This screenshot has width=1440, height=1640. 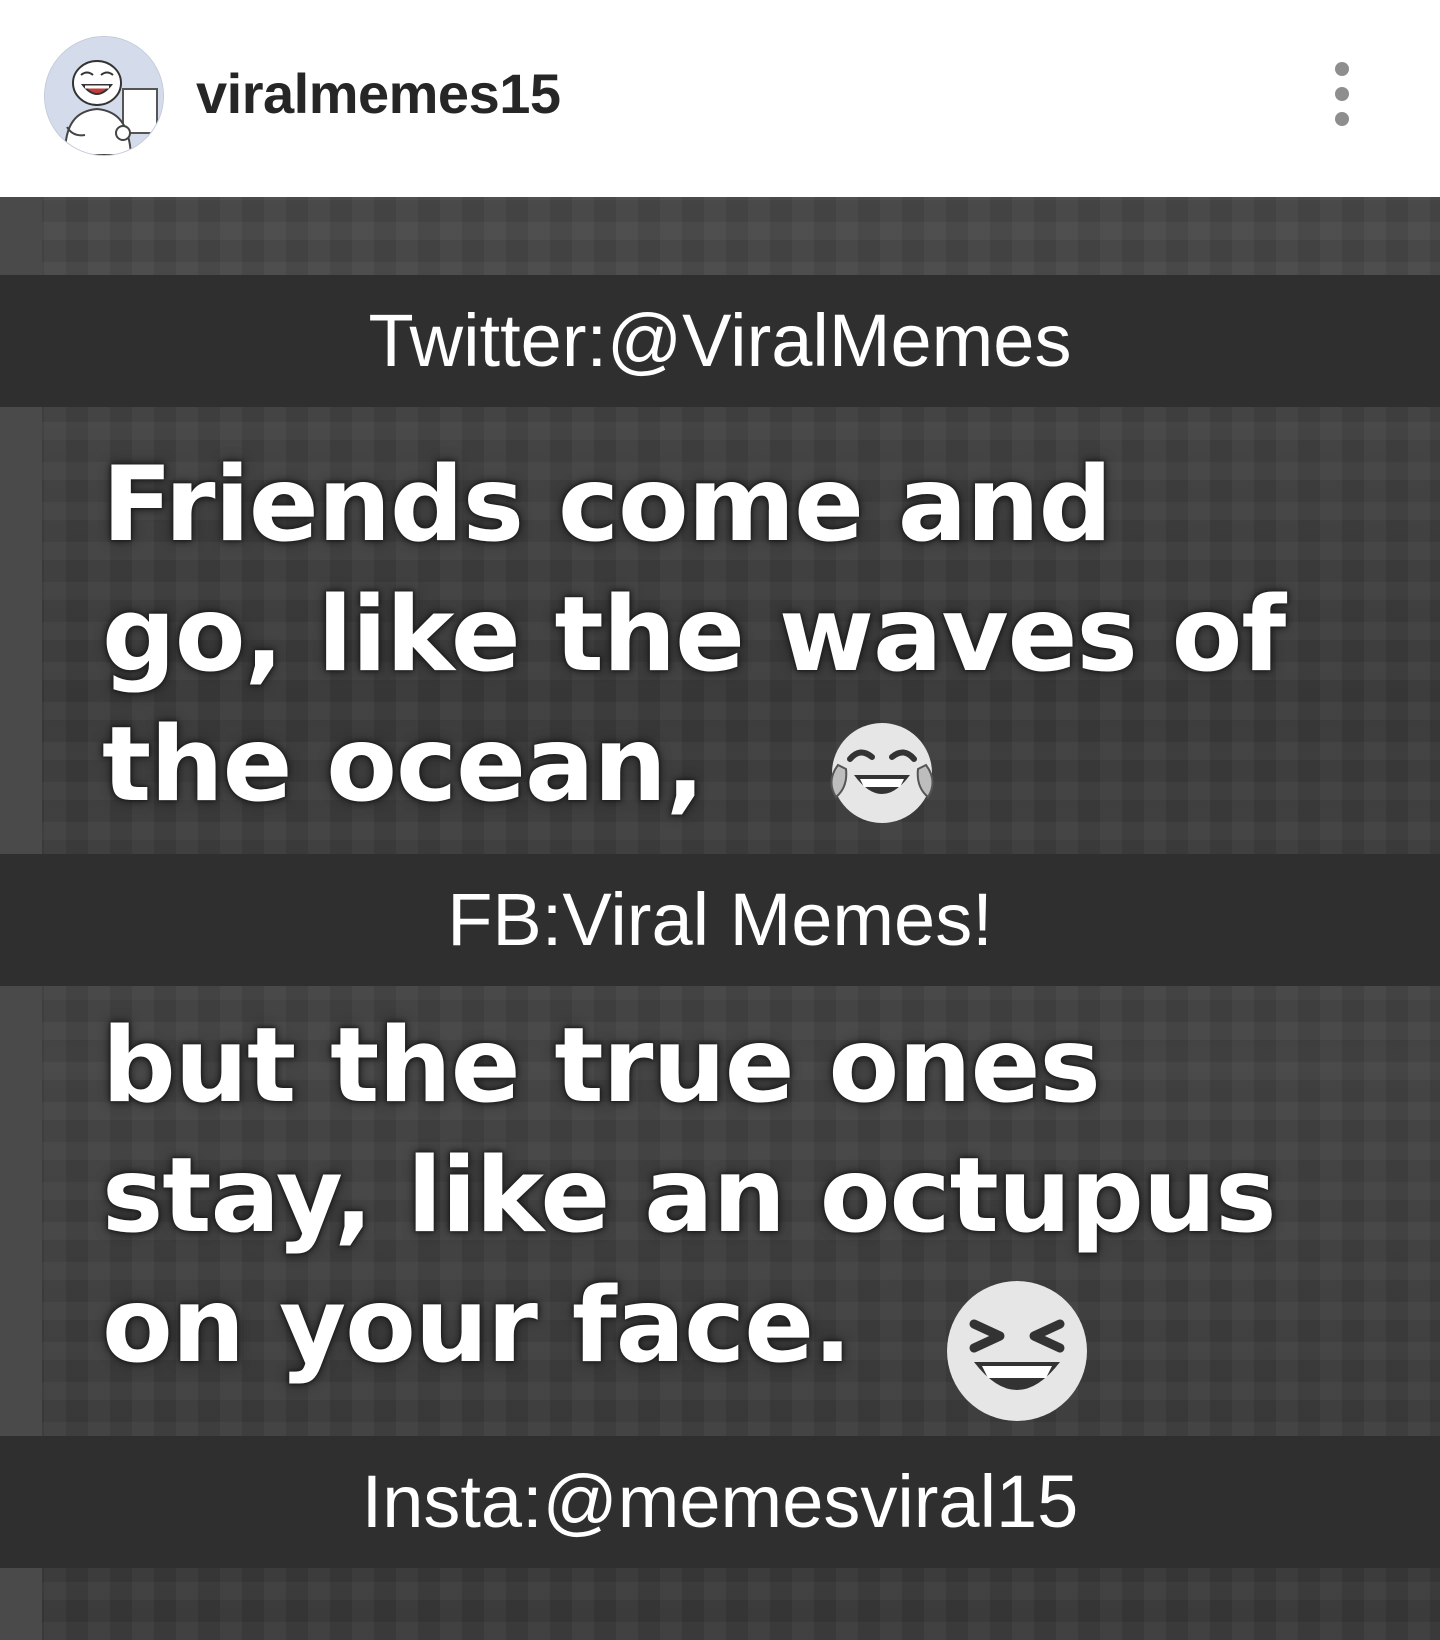 I want to click on quote-line: stay, like an octupus, so click(x=689, y=1196).